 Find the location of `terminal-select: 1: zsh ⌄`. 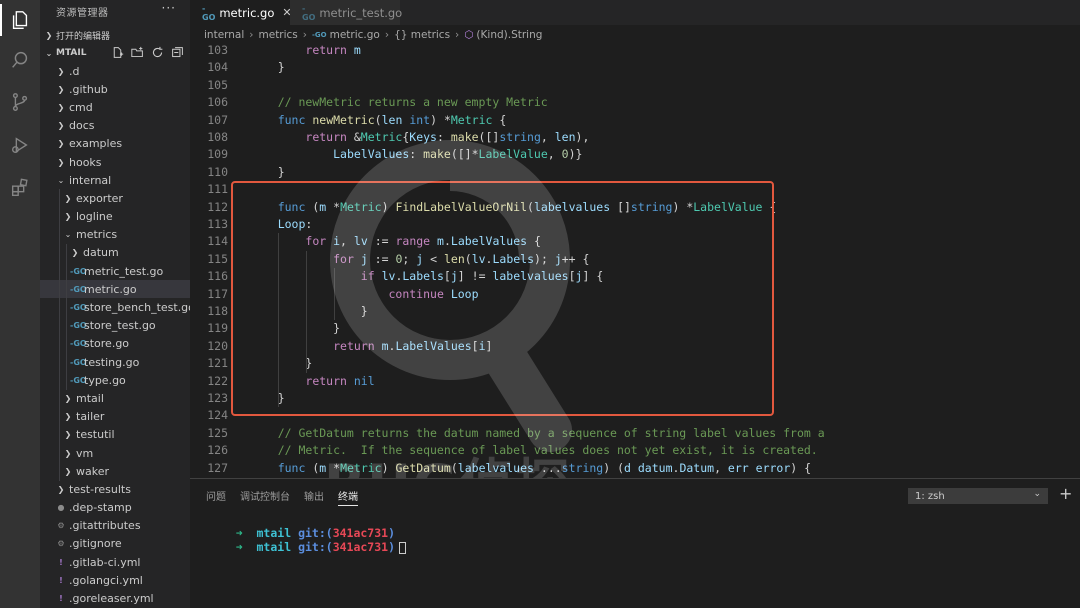

terminal-select: 1: zsh ⌄ is located at coordinates (978, 496).